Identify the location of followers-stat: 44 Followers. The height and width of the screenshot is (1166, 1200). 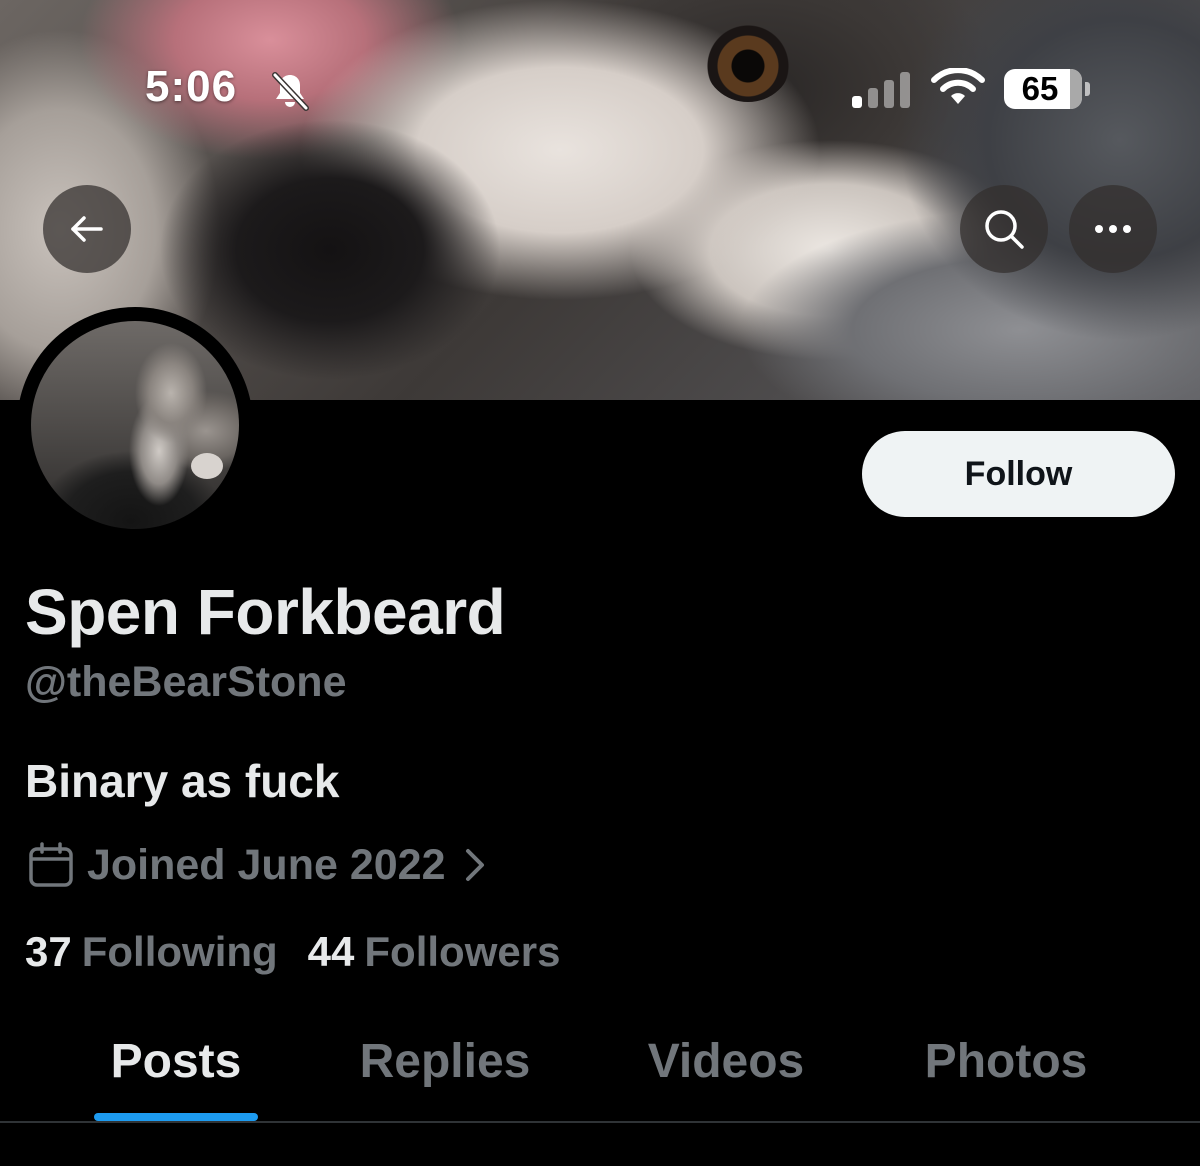
(434, 952).